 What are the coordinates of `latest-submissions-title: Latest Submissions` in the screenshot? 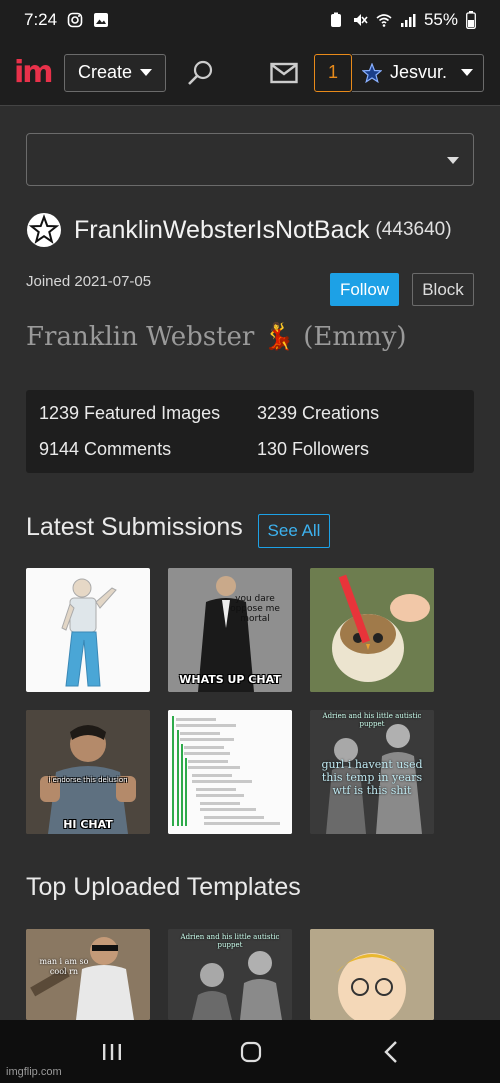 It's located at (134, 527).